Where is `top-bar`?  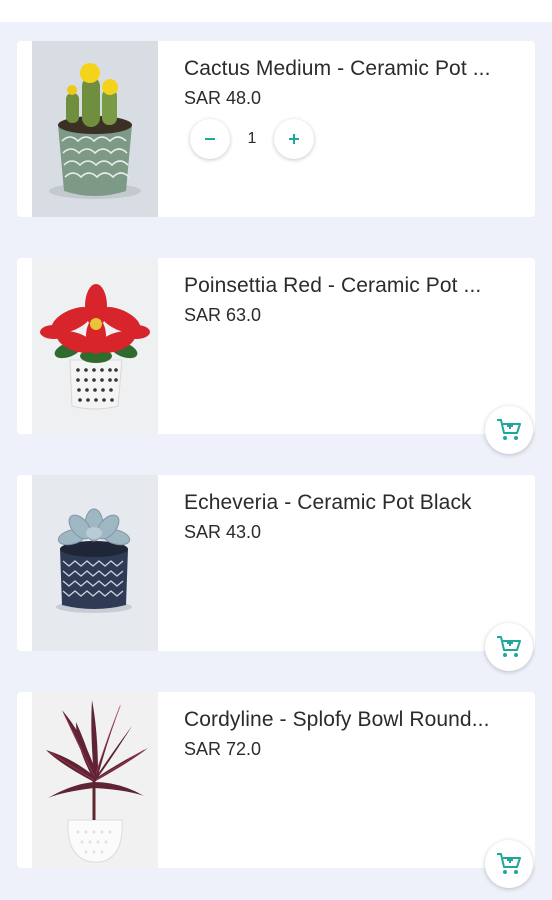 top-bar is located at coordinates (276, 11).